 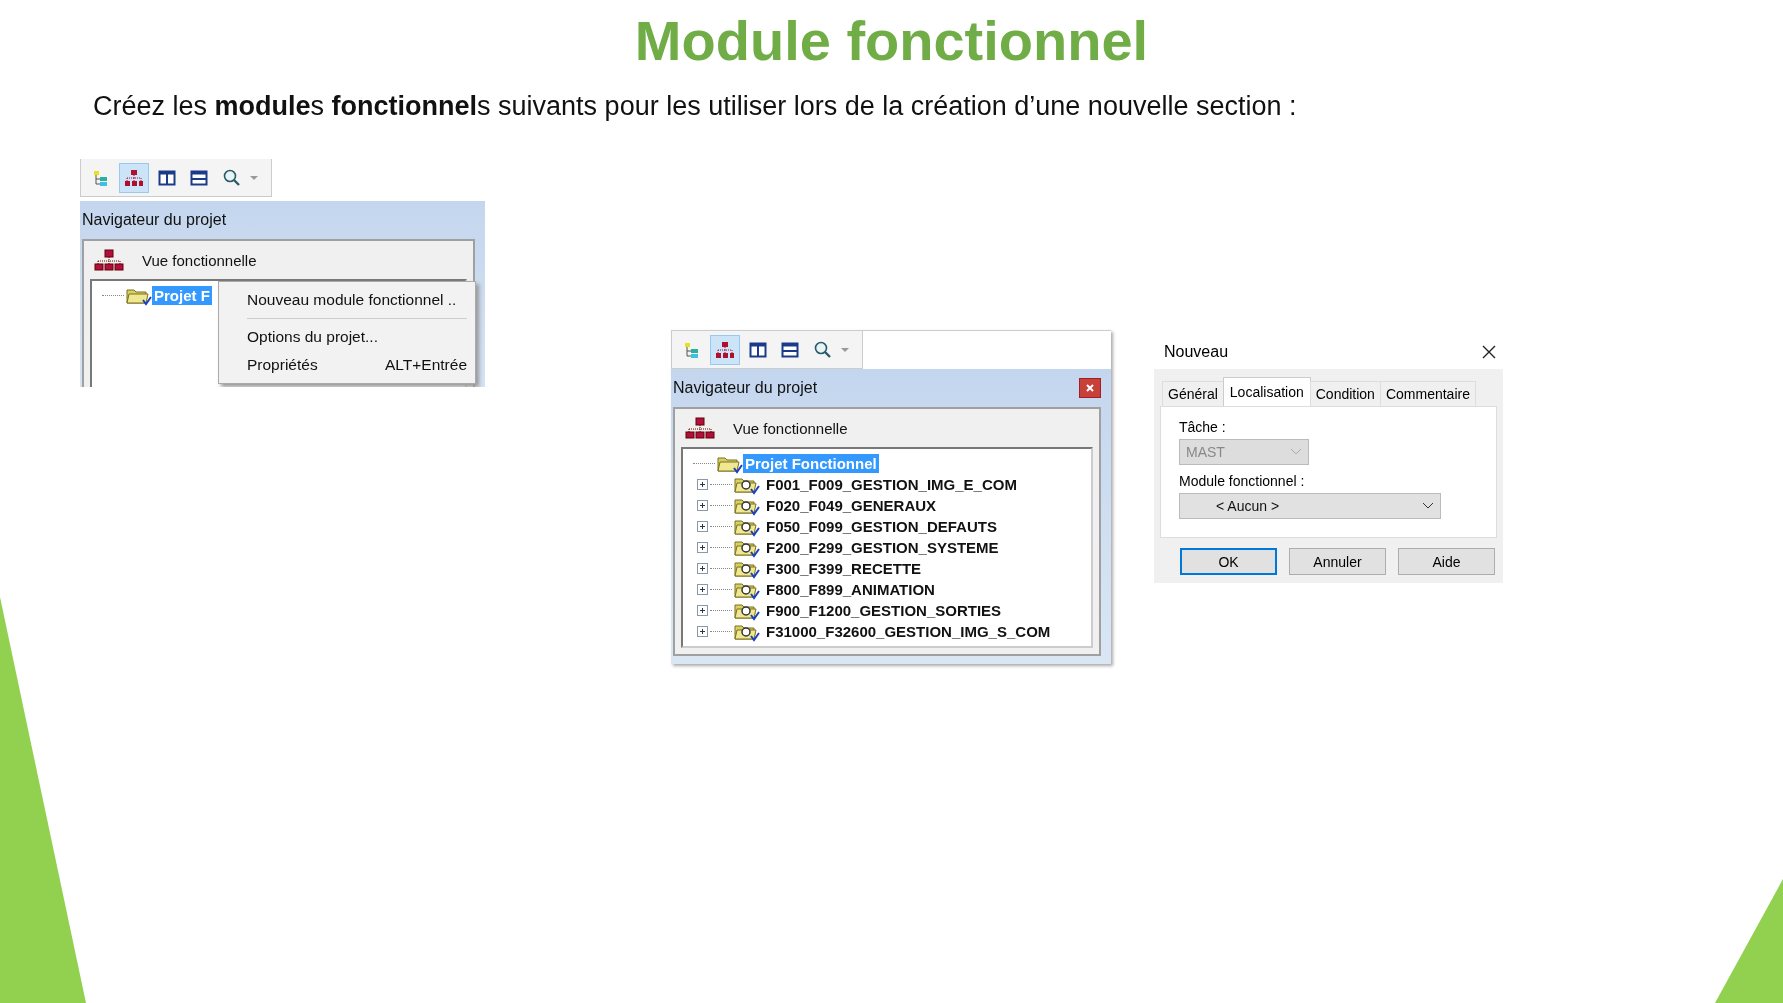 What do you see at coordinates (1428, 506) in the screenshot?
I see `chevron-down-icon` at bounding box center [1428, 506].